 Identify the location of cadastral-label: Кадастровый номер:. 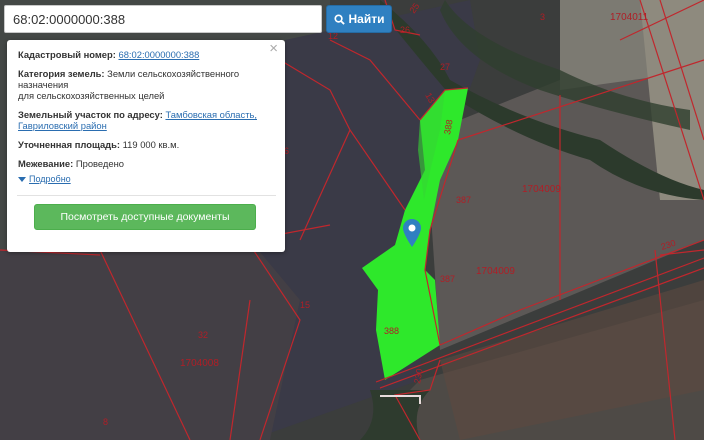
(67, 54).